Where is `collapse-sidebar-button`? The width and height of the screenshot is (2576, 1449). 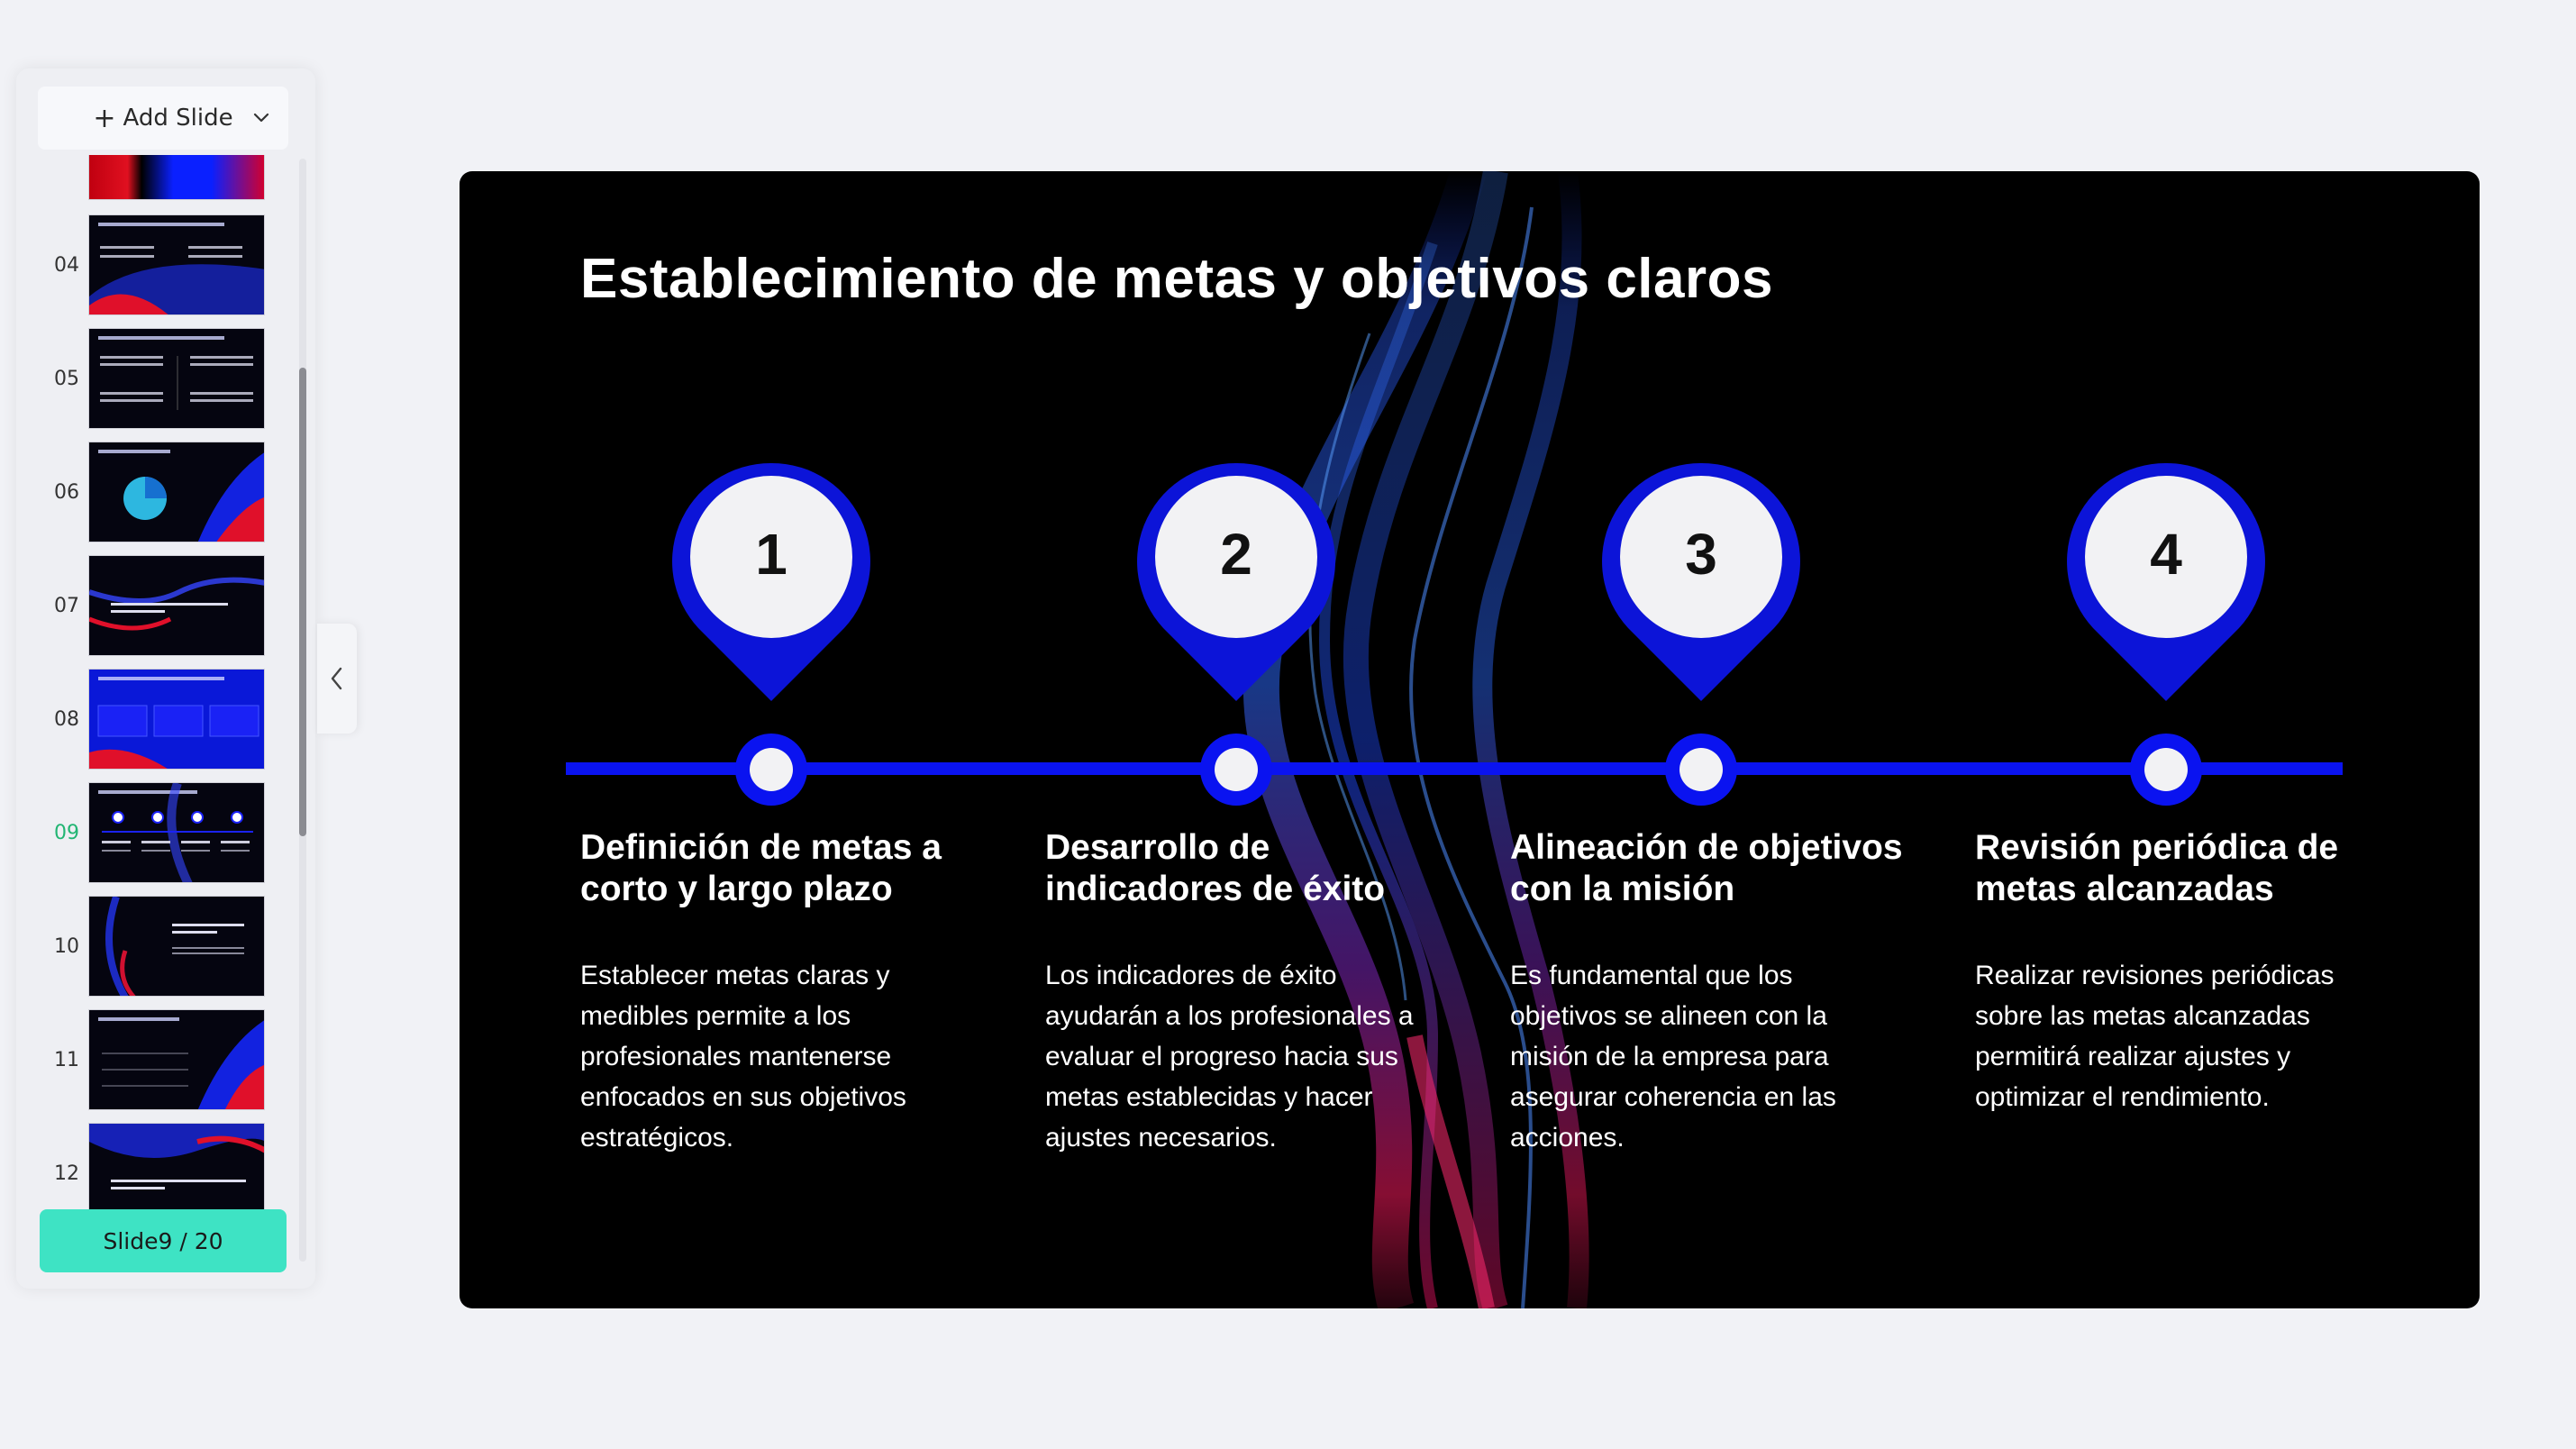
collapse-sidebar-button is located at coordinates (337, 679).